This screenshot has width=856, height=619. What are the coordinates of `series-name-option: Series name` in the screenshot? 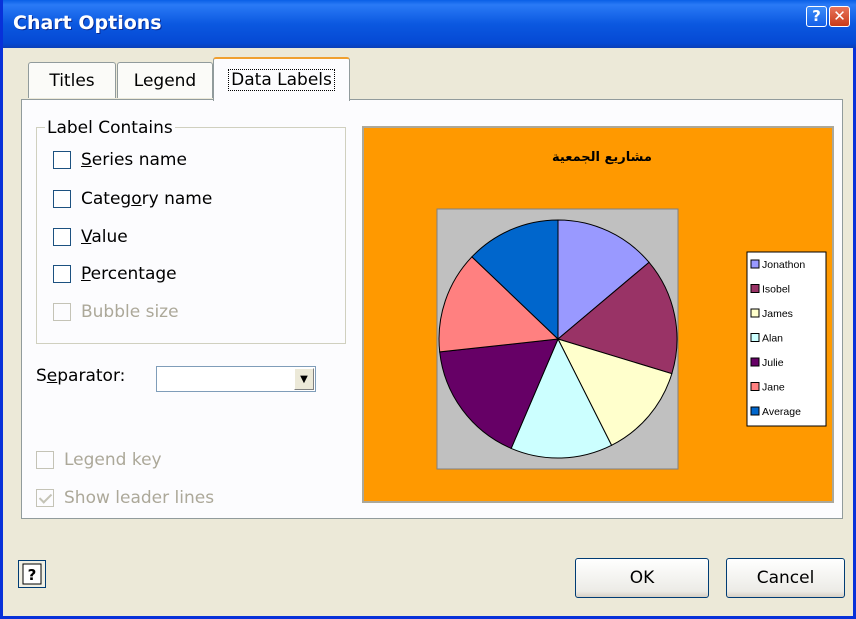 It's located at (120, 160).